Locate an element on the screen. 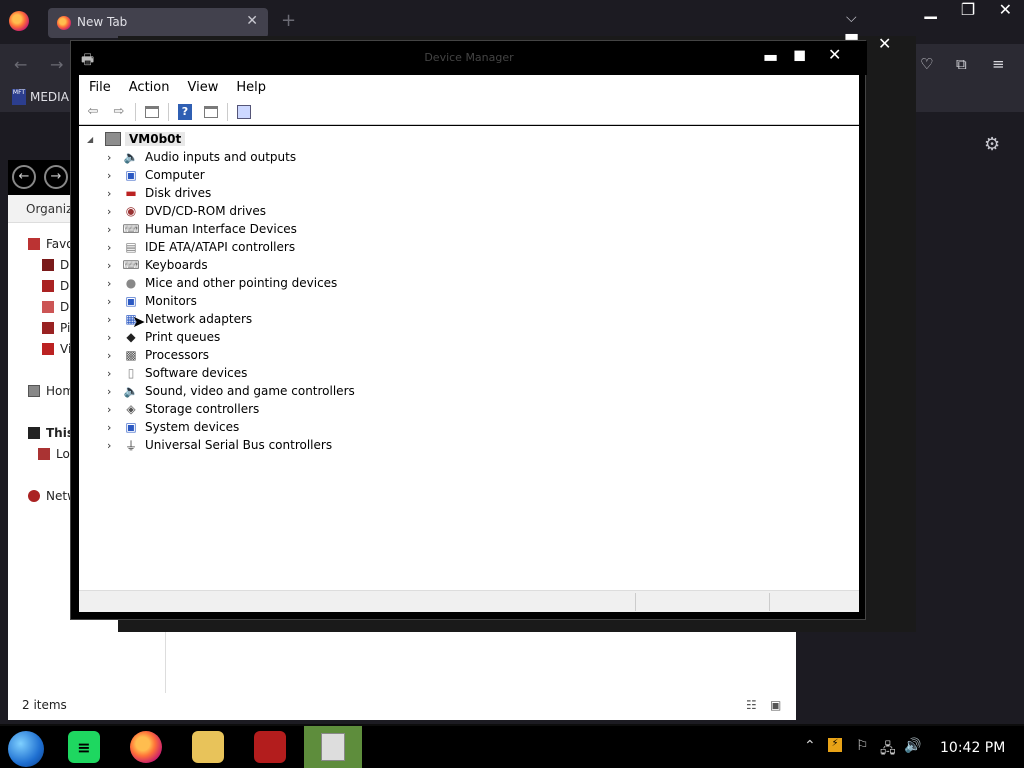  this-pc-item: This is located at coordinates (51, 433).